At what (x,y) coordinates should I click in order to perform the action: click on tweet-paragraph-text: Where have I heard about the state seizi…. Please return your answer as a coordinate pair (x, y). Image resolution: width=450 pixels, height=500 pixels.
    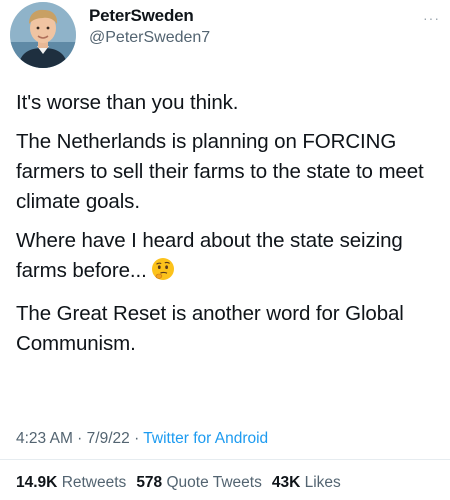
    Looking at the image, I should click on (209, 255).